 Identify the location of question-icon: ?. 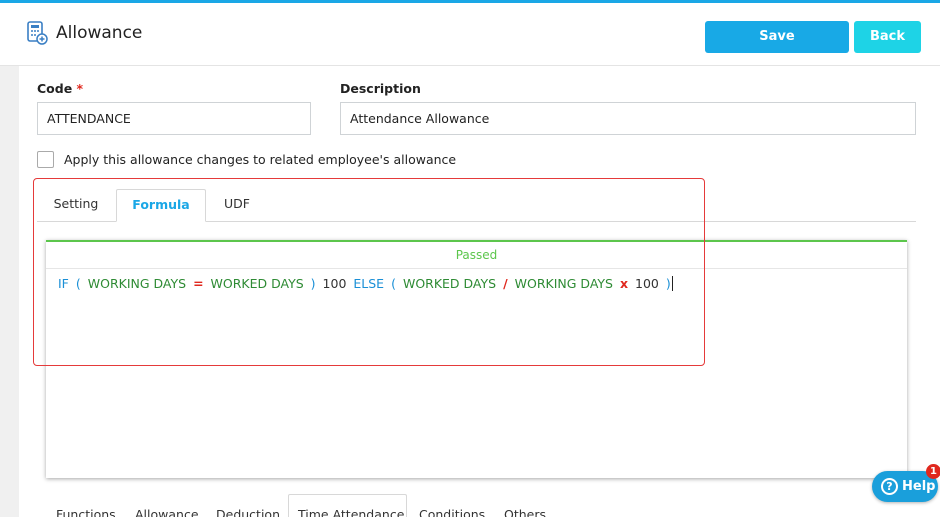
(889, 486).